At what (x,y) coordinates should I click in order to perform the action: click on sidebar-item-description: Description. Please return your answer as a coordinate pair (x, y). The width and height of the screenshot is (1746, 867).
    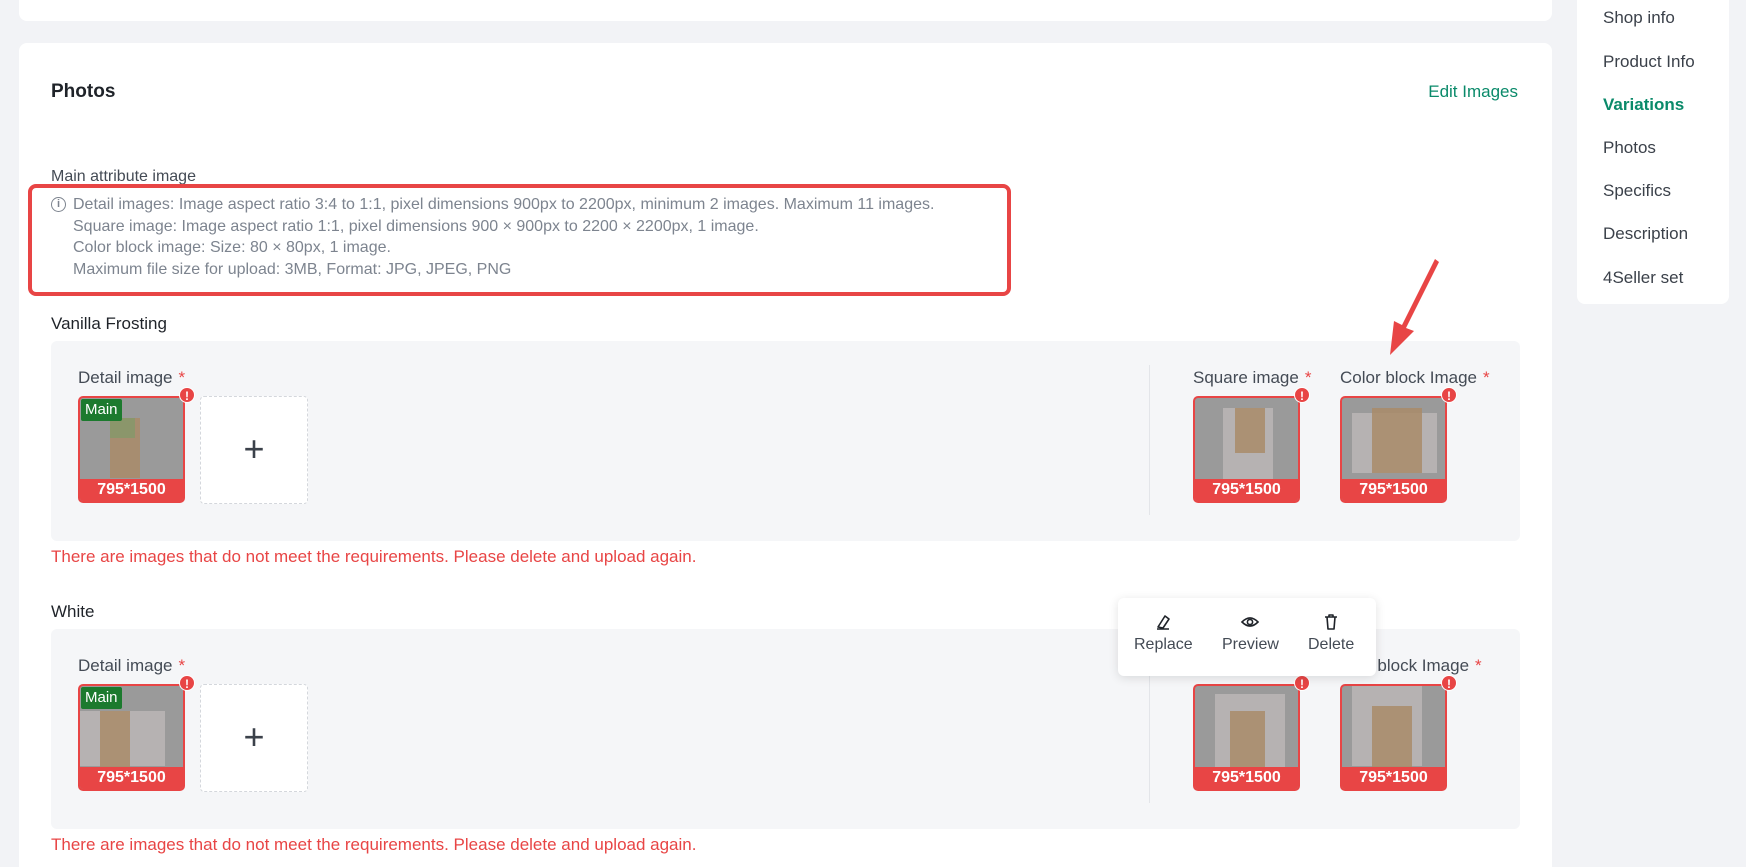
    Looking at the image, I should click on (1645, 234).